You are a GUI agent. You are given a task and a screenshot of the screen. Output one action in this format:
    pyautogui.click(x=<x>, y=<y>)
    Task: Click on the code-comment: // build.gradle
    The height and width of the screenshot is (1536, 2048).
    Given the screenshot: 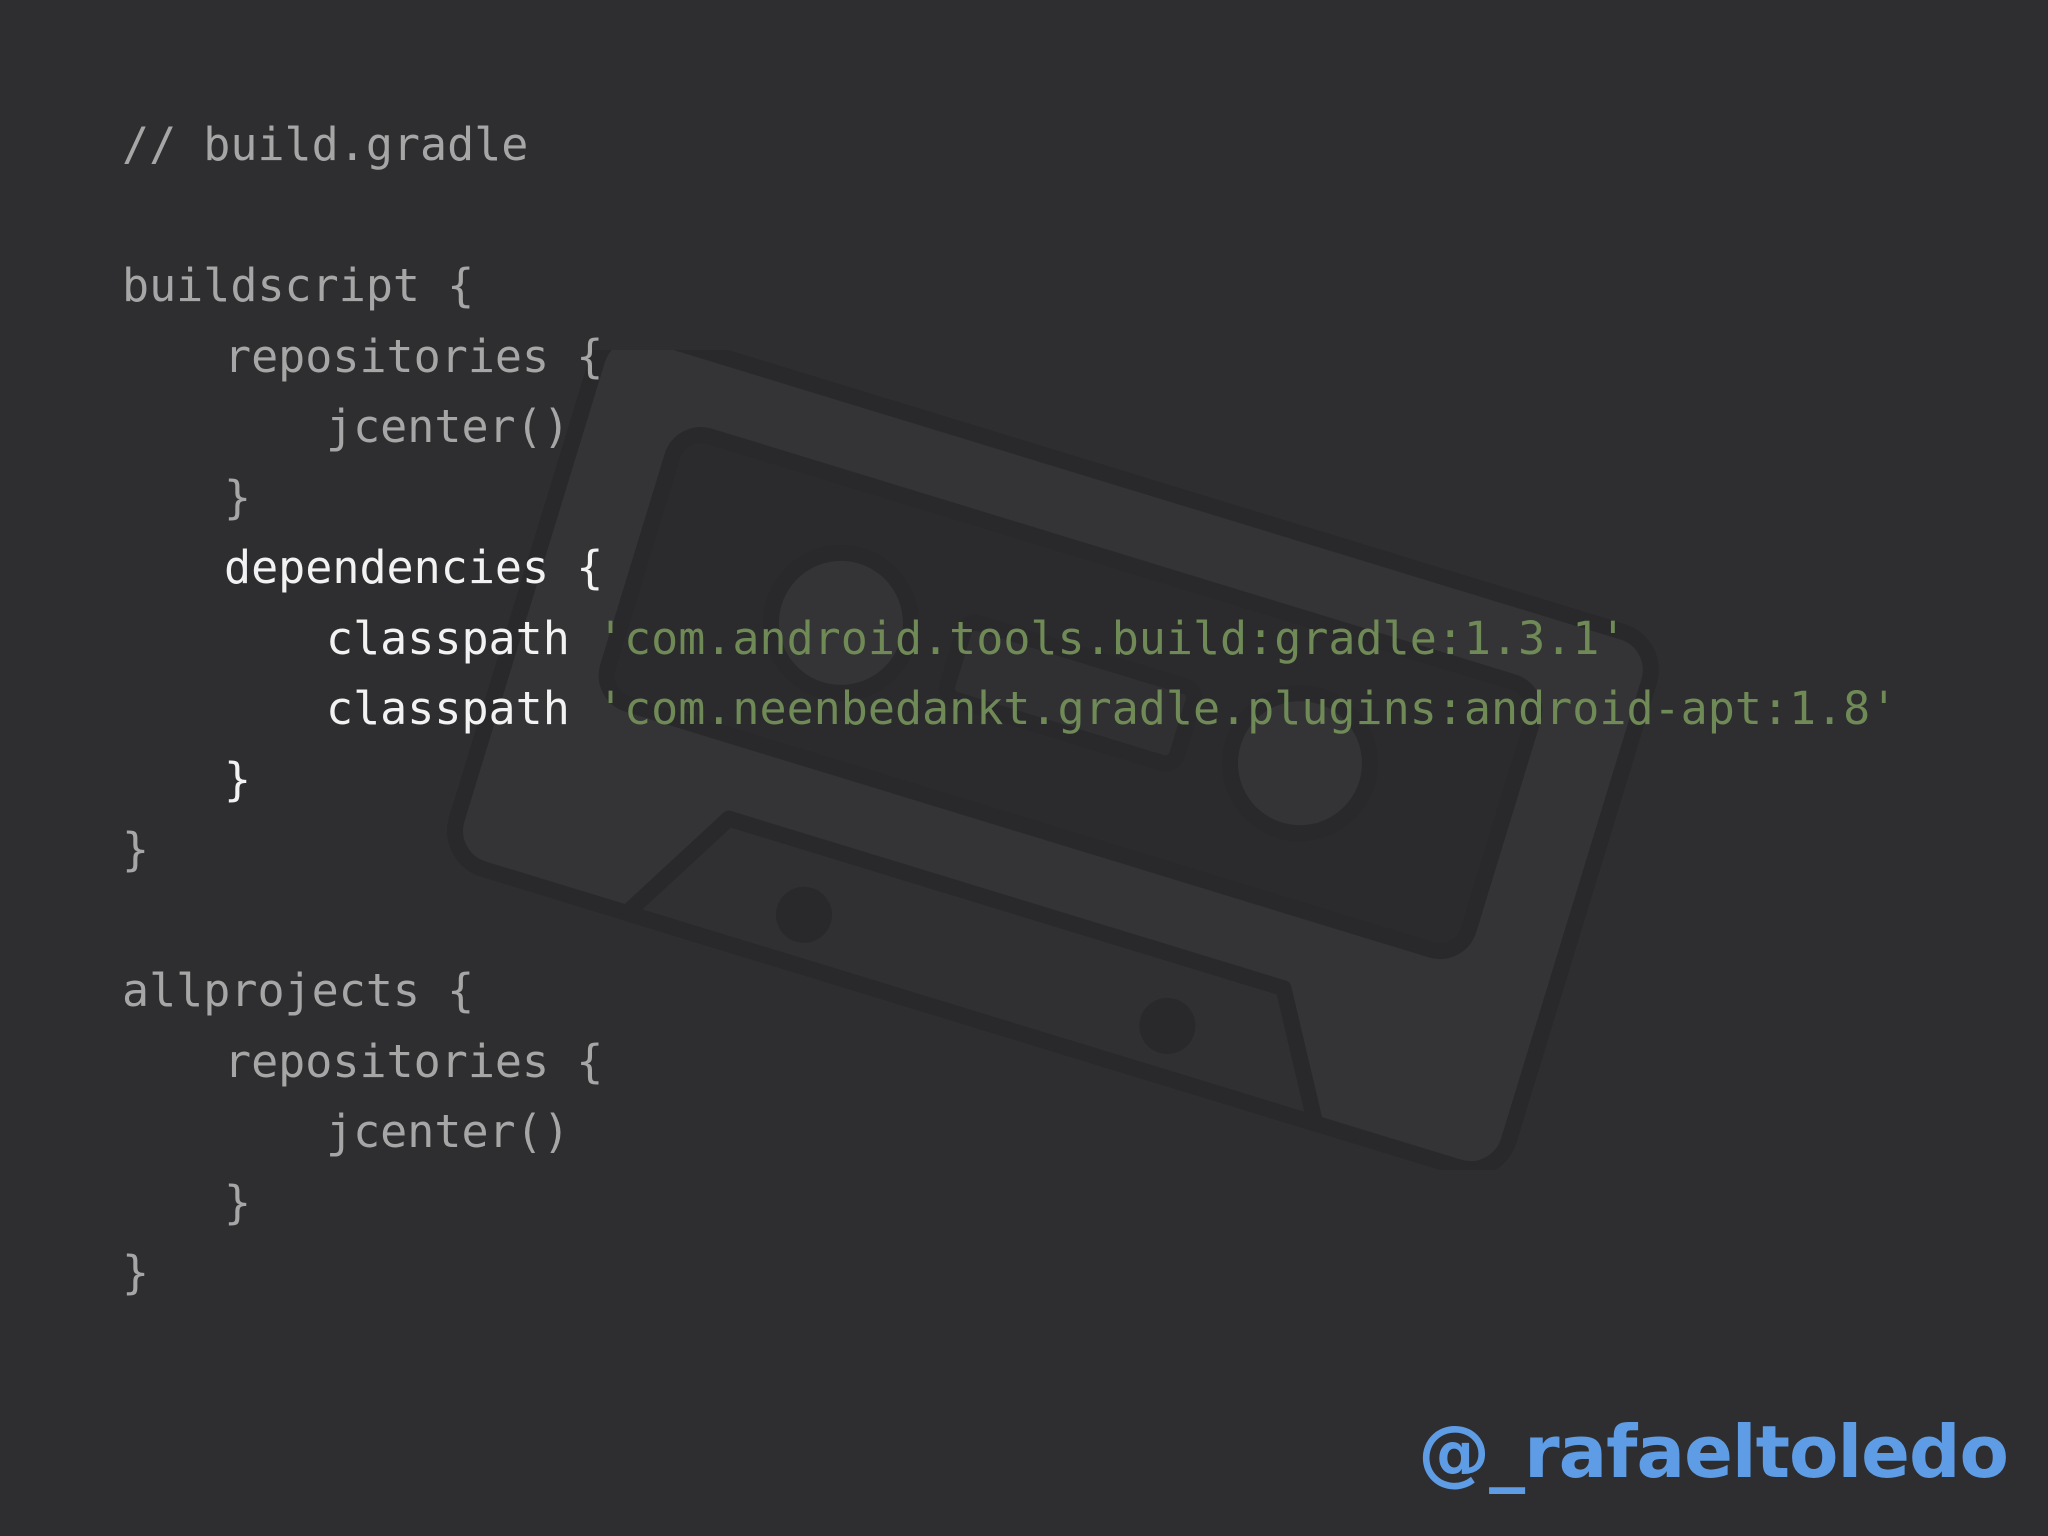 What is the action you would take?
    pyautogui.click(x=325, y=144)
    